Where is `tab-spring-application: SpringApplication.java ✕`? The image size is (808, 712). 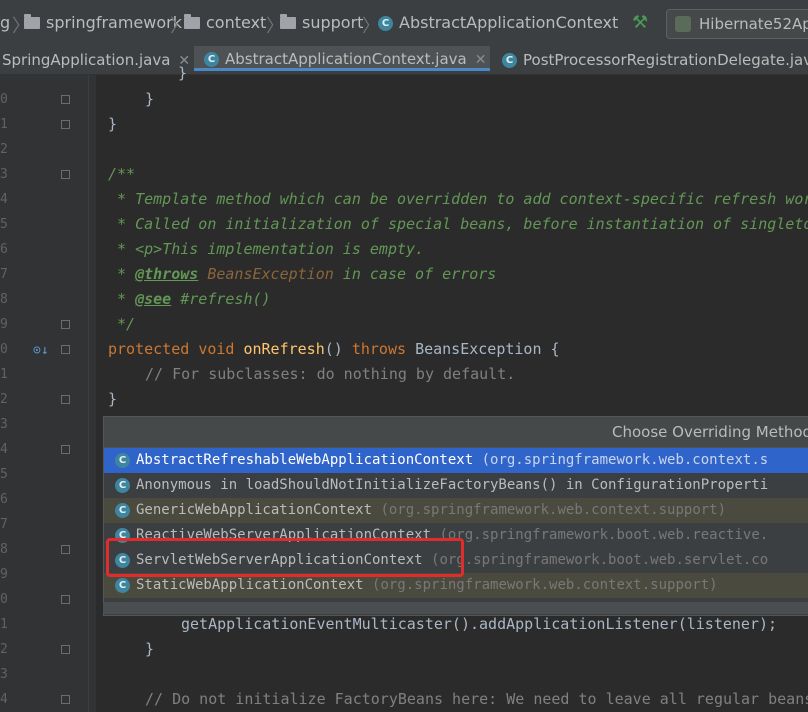 tab-spring-application: SpringApplication.java ✕ is located at coordinates (96, 60).